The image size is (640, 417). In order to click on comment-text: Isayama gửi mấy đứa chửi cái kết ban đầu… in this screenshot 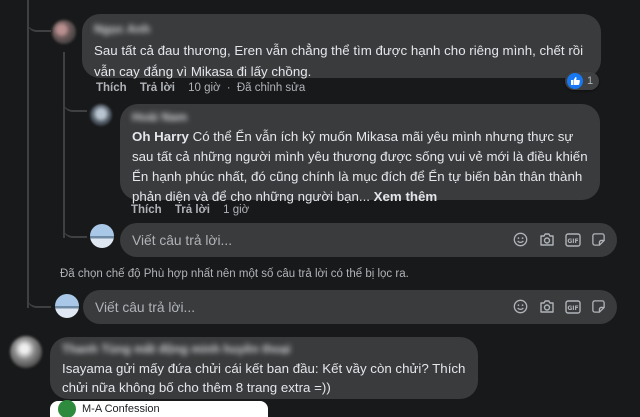, I will do `click(264, 378)`.